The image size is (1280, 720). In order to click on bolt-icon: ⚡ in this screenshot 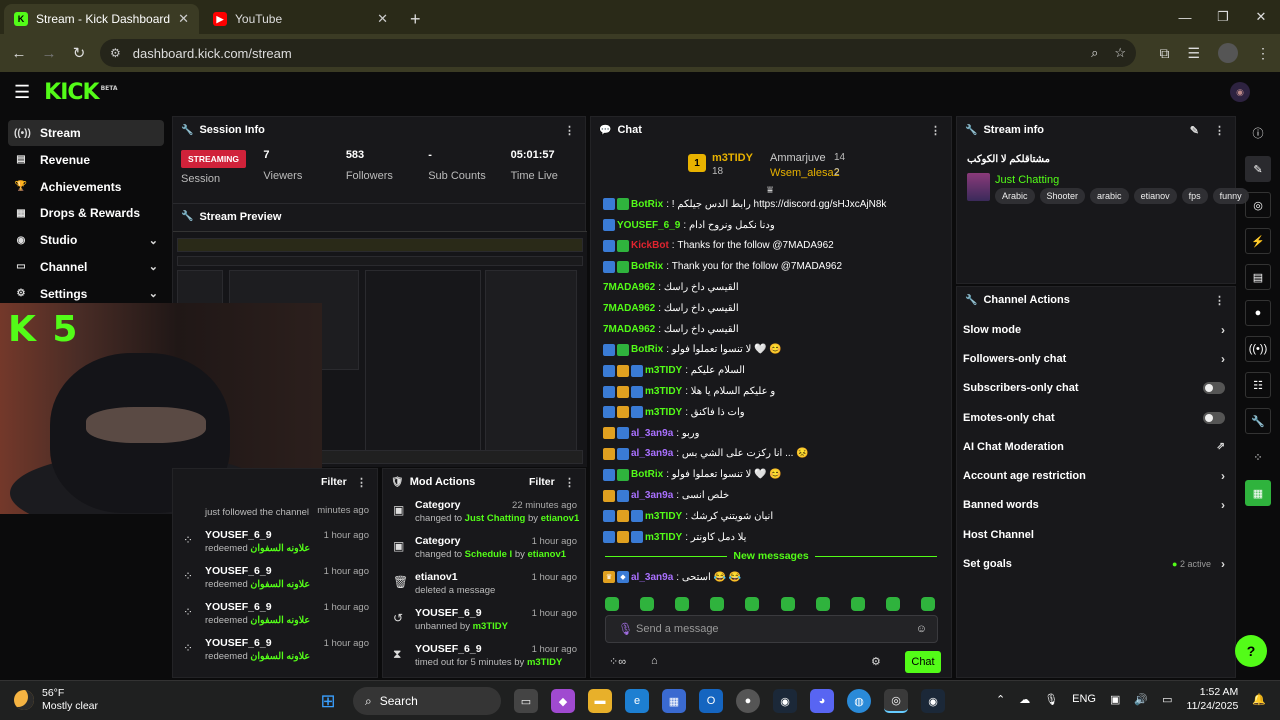, I will do `click(1258, 241)`.